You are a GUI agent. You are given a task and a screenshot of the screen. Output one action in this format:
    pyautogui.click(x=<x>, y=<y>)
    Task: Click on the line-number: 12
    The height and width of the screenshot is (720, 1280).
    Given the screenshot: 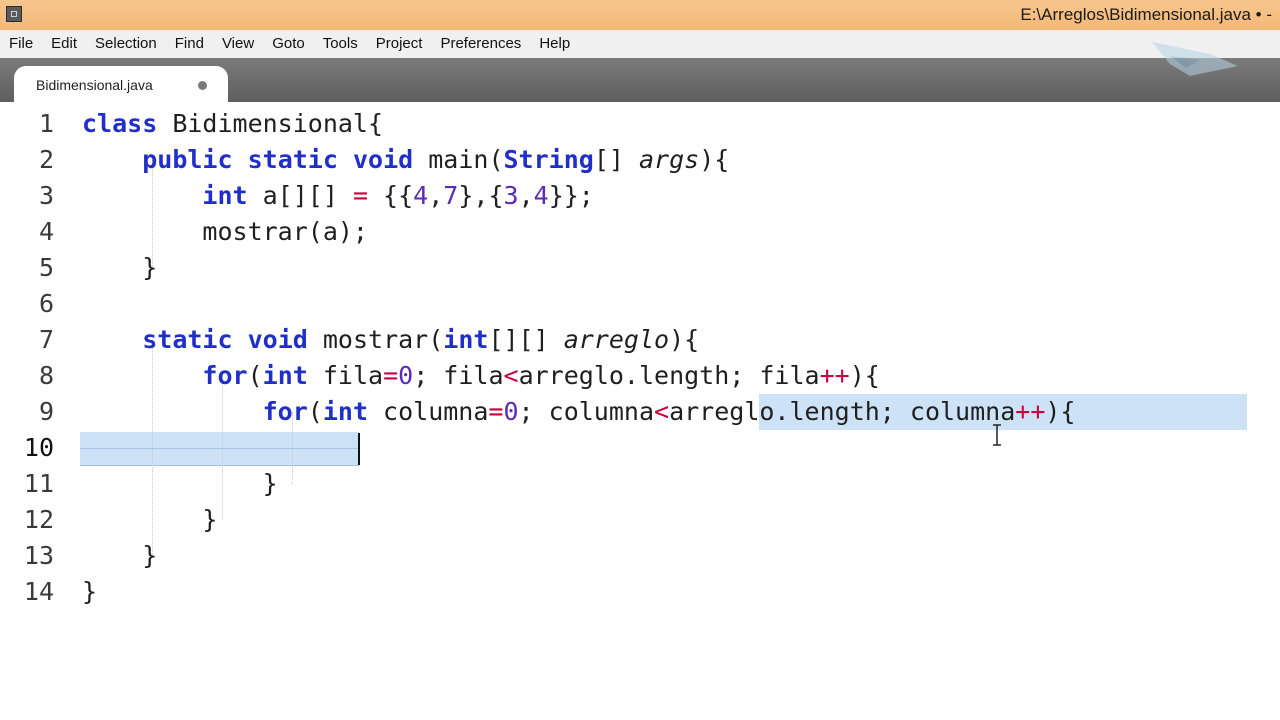 What is the action you would take?
    pyautogui.click(x=38, y=519)
    